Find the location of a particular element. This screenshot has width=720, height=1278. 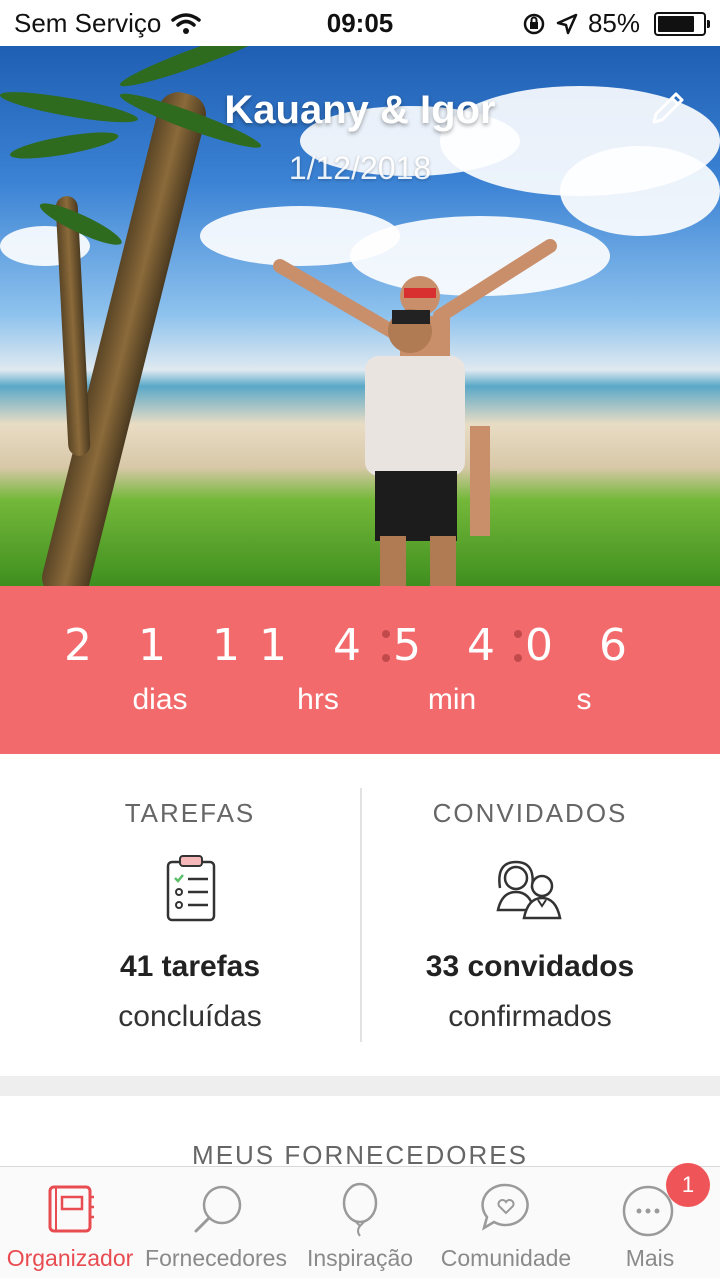

planner-icon is located at coordinates (71, 1209).